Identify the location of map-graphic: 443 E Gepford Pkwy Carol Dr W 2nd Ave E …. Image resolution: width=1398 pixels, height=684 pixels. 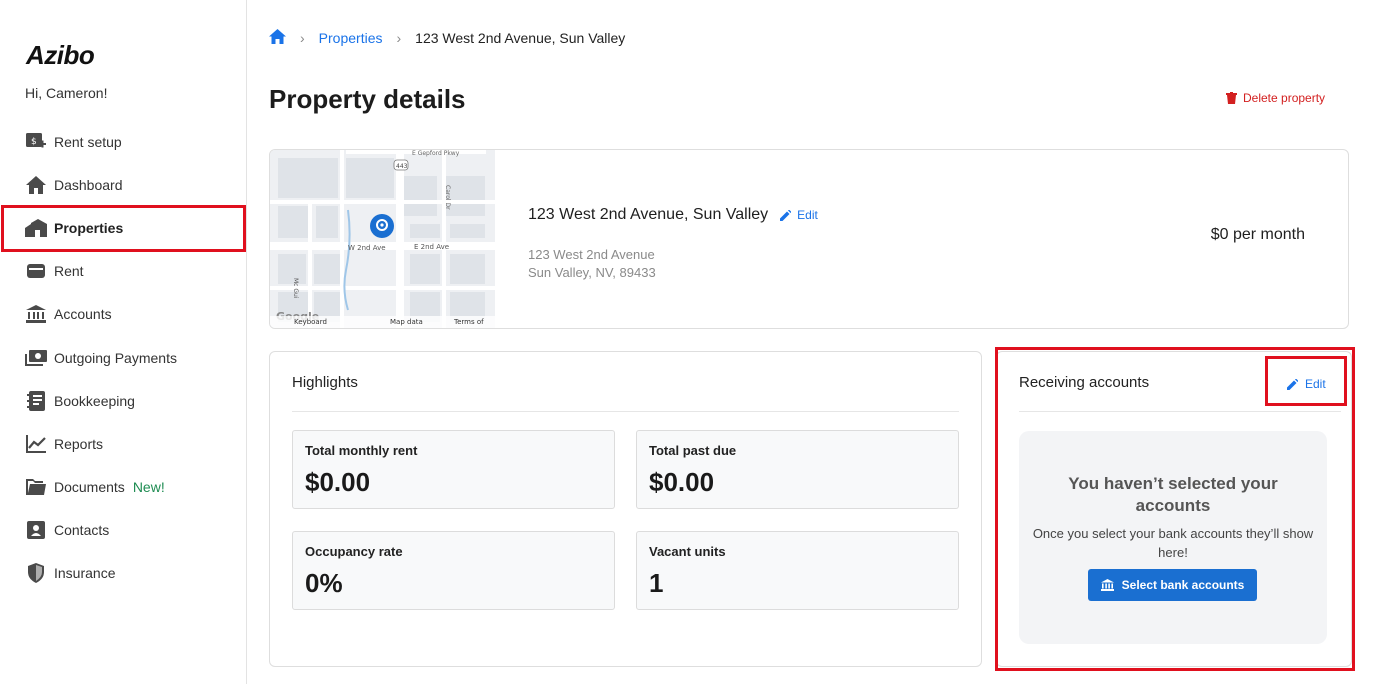
(382, 239).